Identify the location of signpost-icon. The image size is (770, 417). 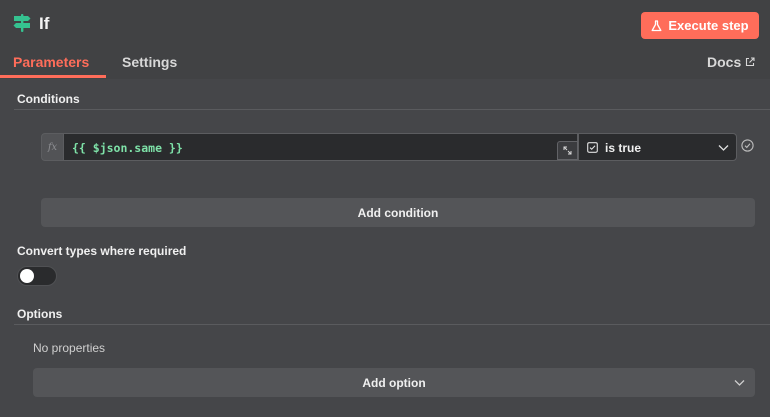
(22, 23).